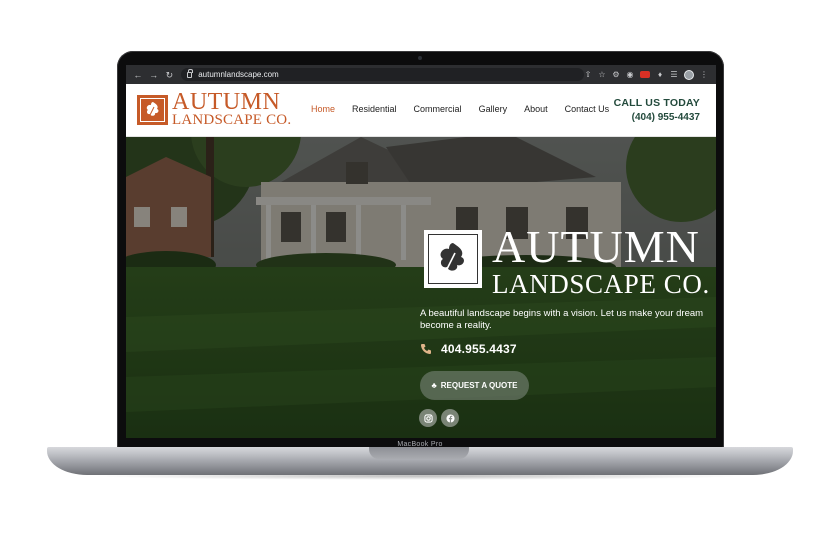 This screenshot has height=555, width=826. Describe the element at coordinates (152, 110) in the screenshot. I see `leaf-logo-icon` at that location.